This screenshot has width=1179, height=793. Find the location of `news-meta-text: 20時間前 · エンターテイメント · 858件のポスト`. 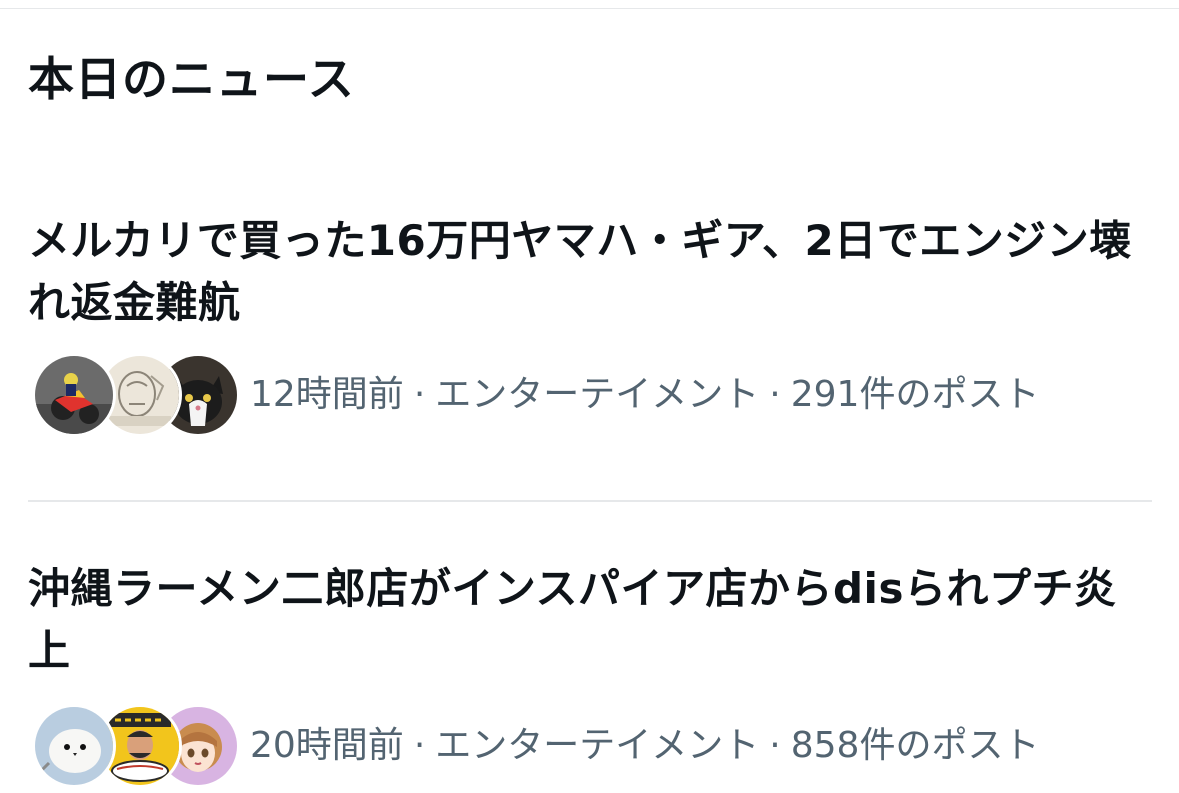

news-meta-text: 20時間前 · エンターテイメント · 858件のポスト is located at coordinates (644, 746).